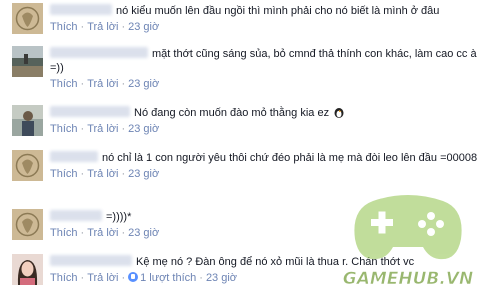 This screenshot has height=297, width=489. I want to click on like-count-icon, so click(133, 277).